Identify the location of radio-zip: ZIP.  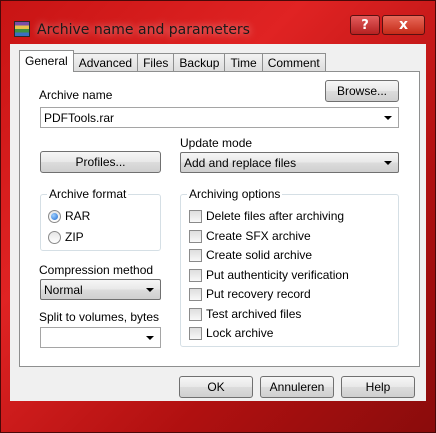
(66, 237).